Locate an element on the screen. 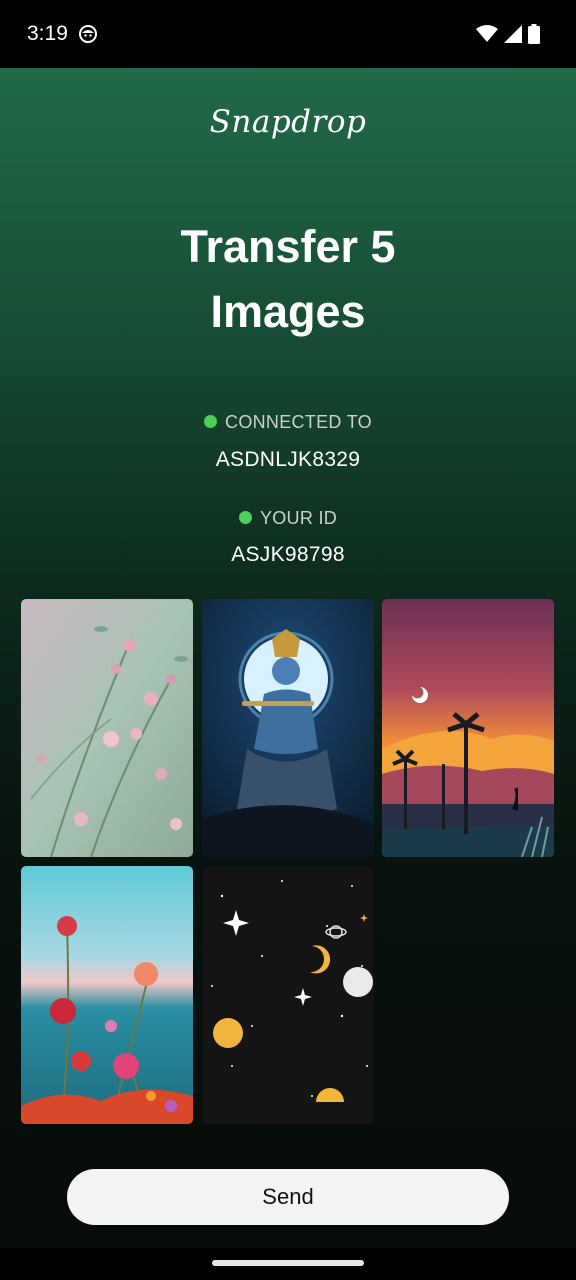 The image size is (576, 1280). send-button: Send is located at coordinates (288, 1197).